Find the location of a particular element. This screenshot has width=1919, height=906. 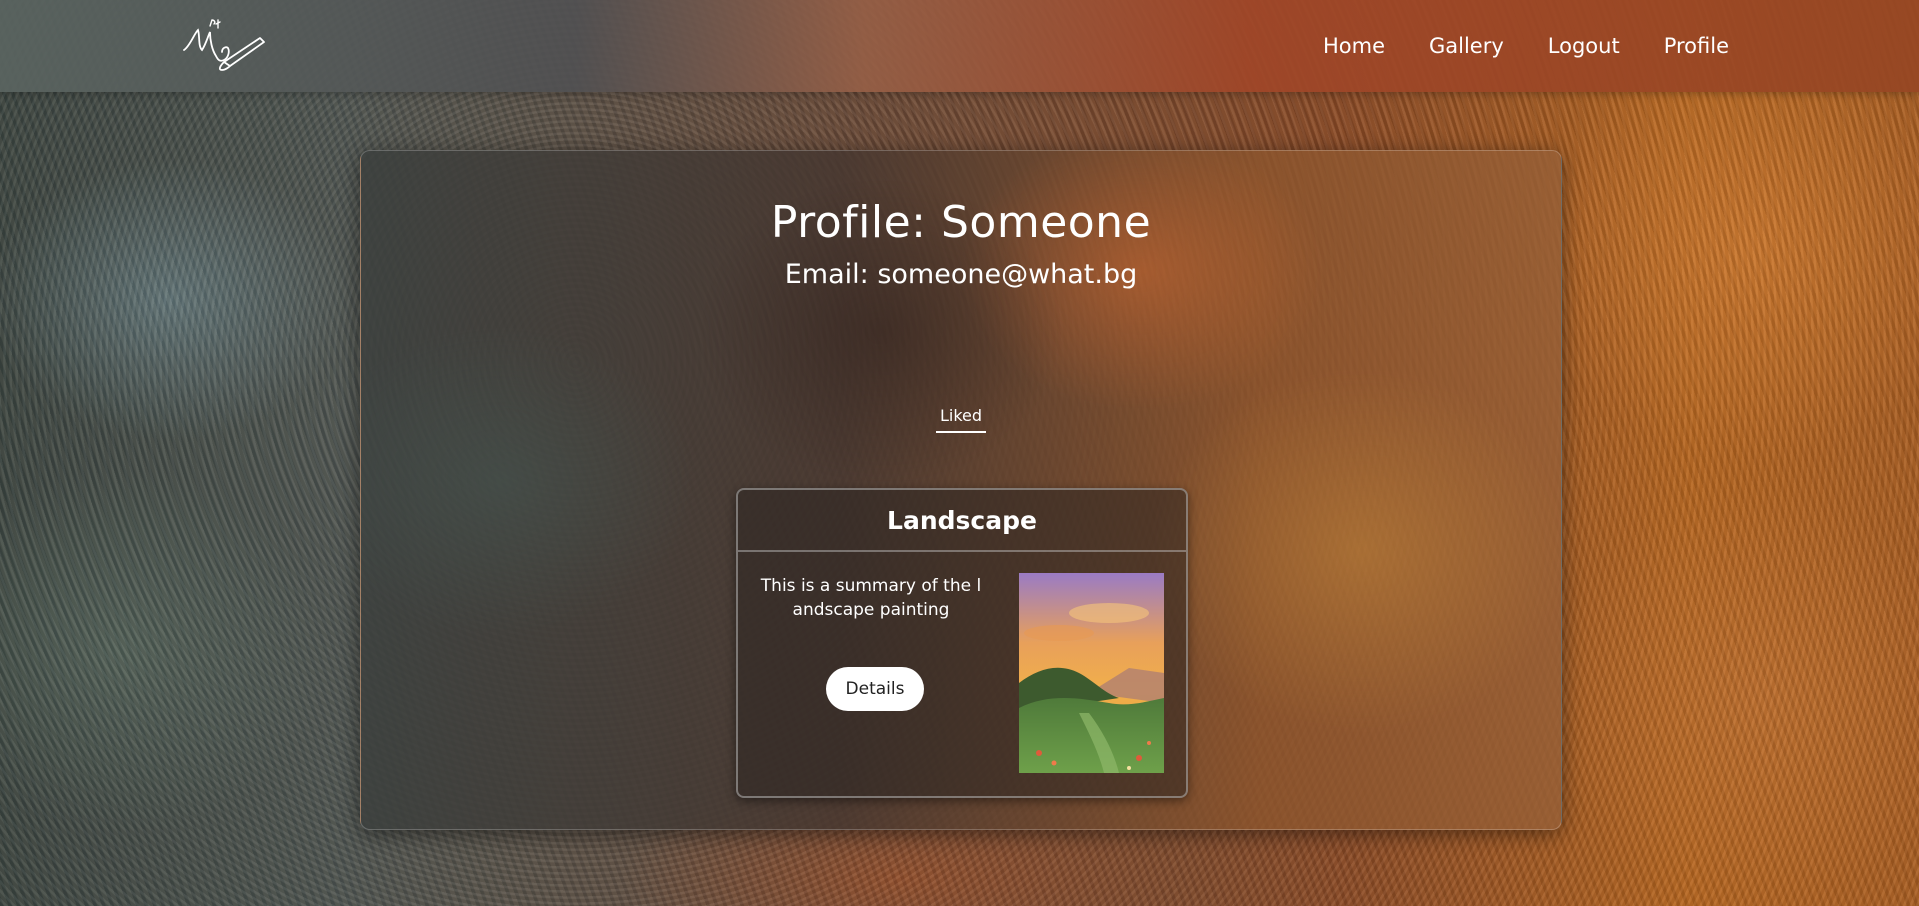

details-button: Details is located at coordinates (875, 689).